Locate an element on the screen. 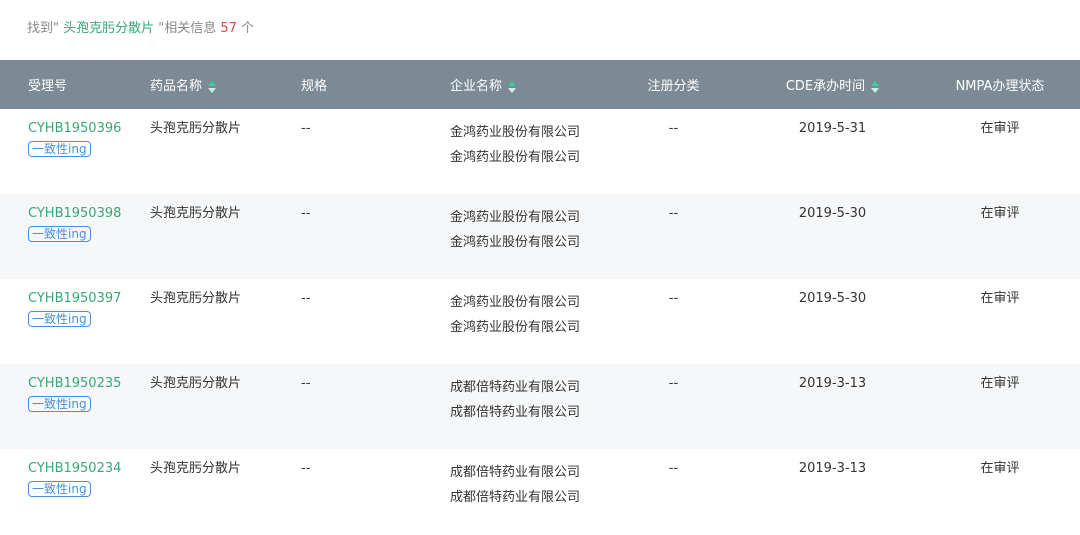  accept-no-cell: CYHB1950396 一致性ing is located at coordinates (75, 151).